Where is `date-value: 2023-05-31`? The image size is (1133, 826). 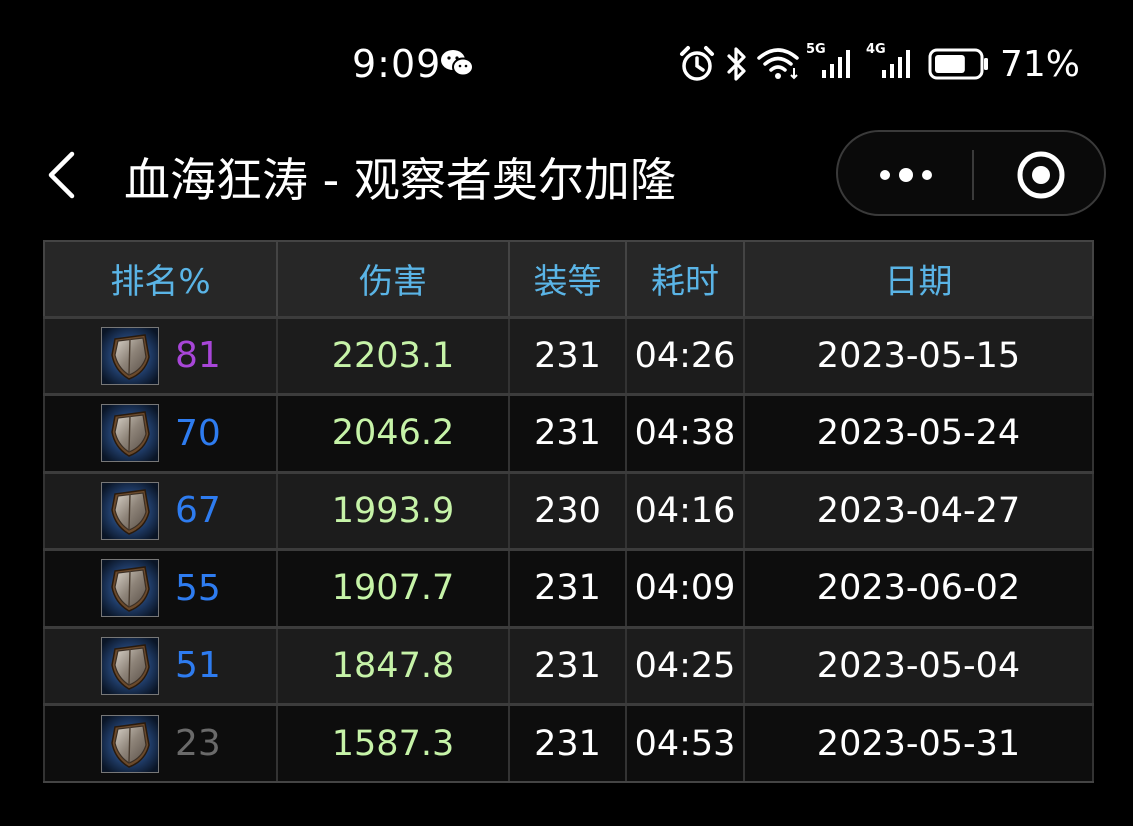
date-value: 2023-05-31 is located at coordinates (918, 743).